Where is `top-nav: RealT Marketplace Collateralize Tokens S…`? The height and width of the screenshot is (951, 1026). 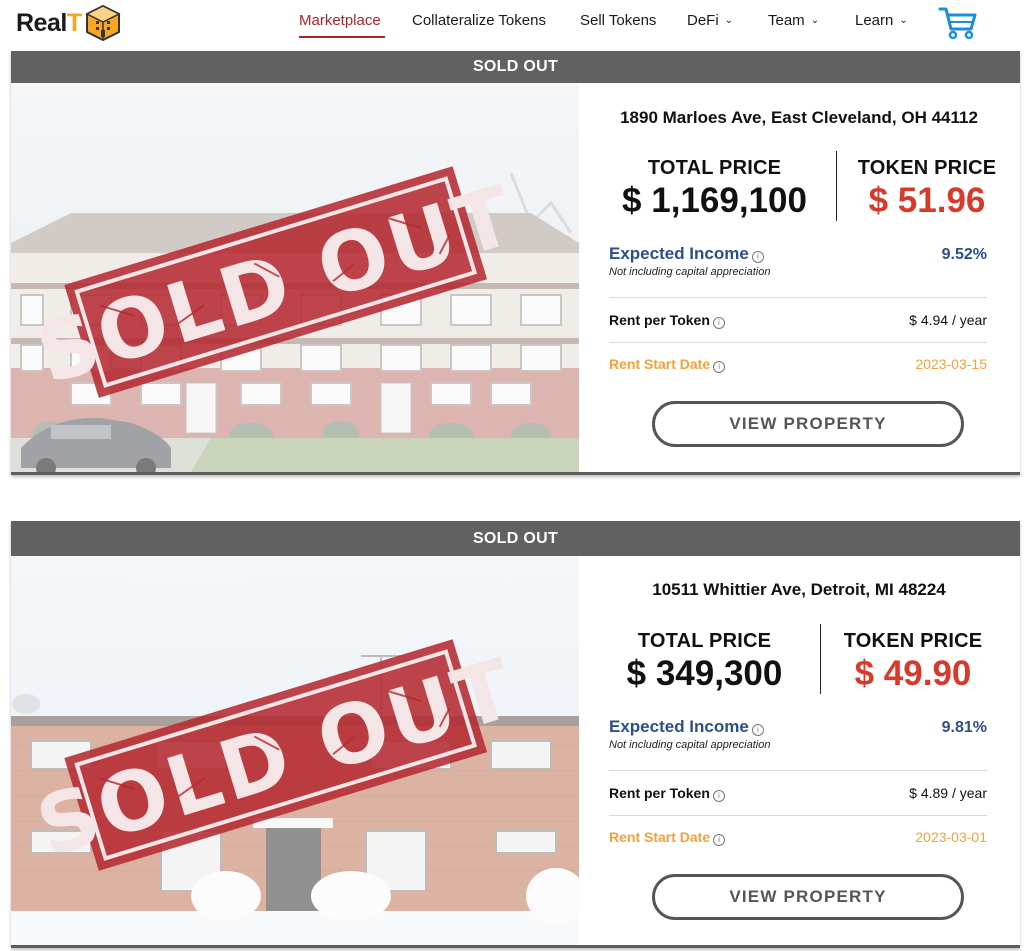
top-nav: RealT Marketplace Collateralize Tokens S… is located at coordinates (513, 25).